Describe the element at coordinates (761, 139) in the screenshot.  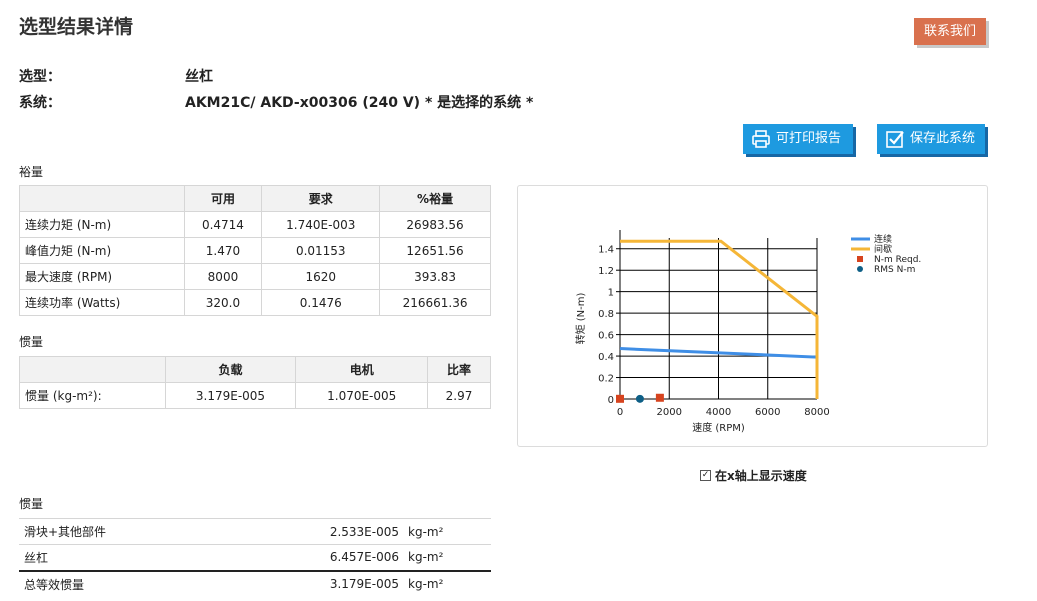
I see `printer-icon` at that location.